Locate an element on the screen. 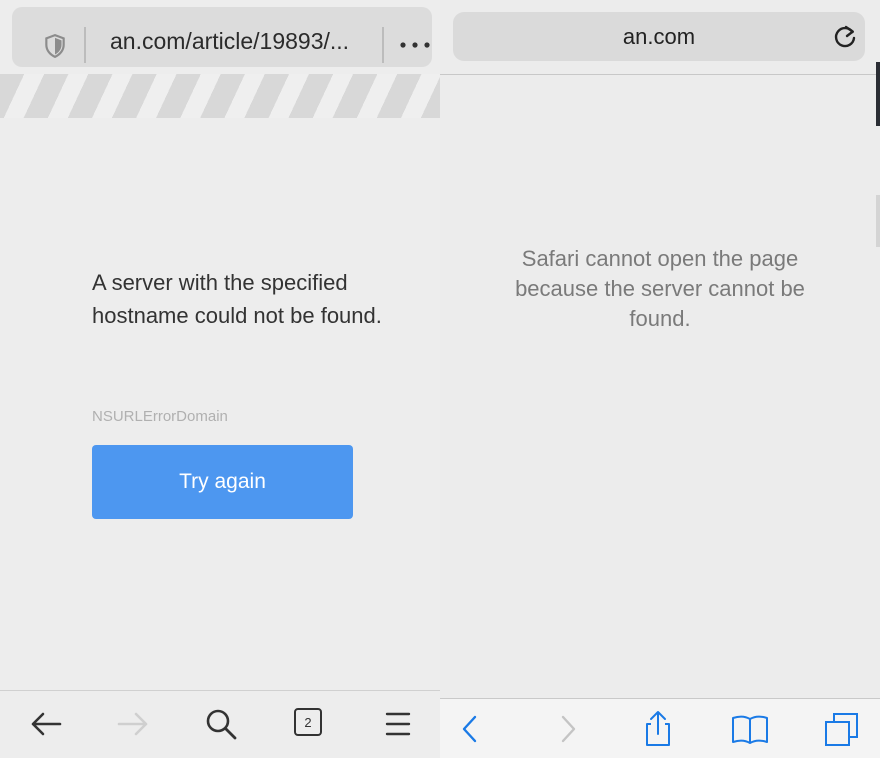 Image resolution: width=880 pixels, height=758 pixels. tab-count: 2 is located at coordinates (308, 722).